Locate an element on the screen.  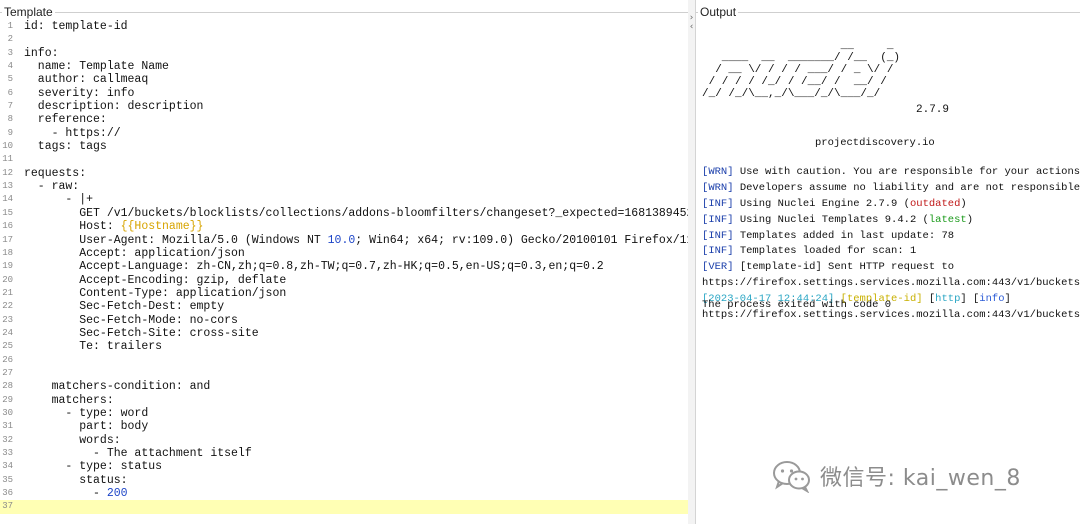
code-line: 20 Accept-Encoding: gzip, deflate is located at coordinates (344, 280).